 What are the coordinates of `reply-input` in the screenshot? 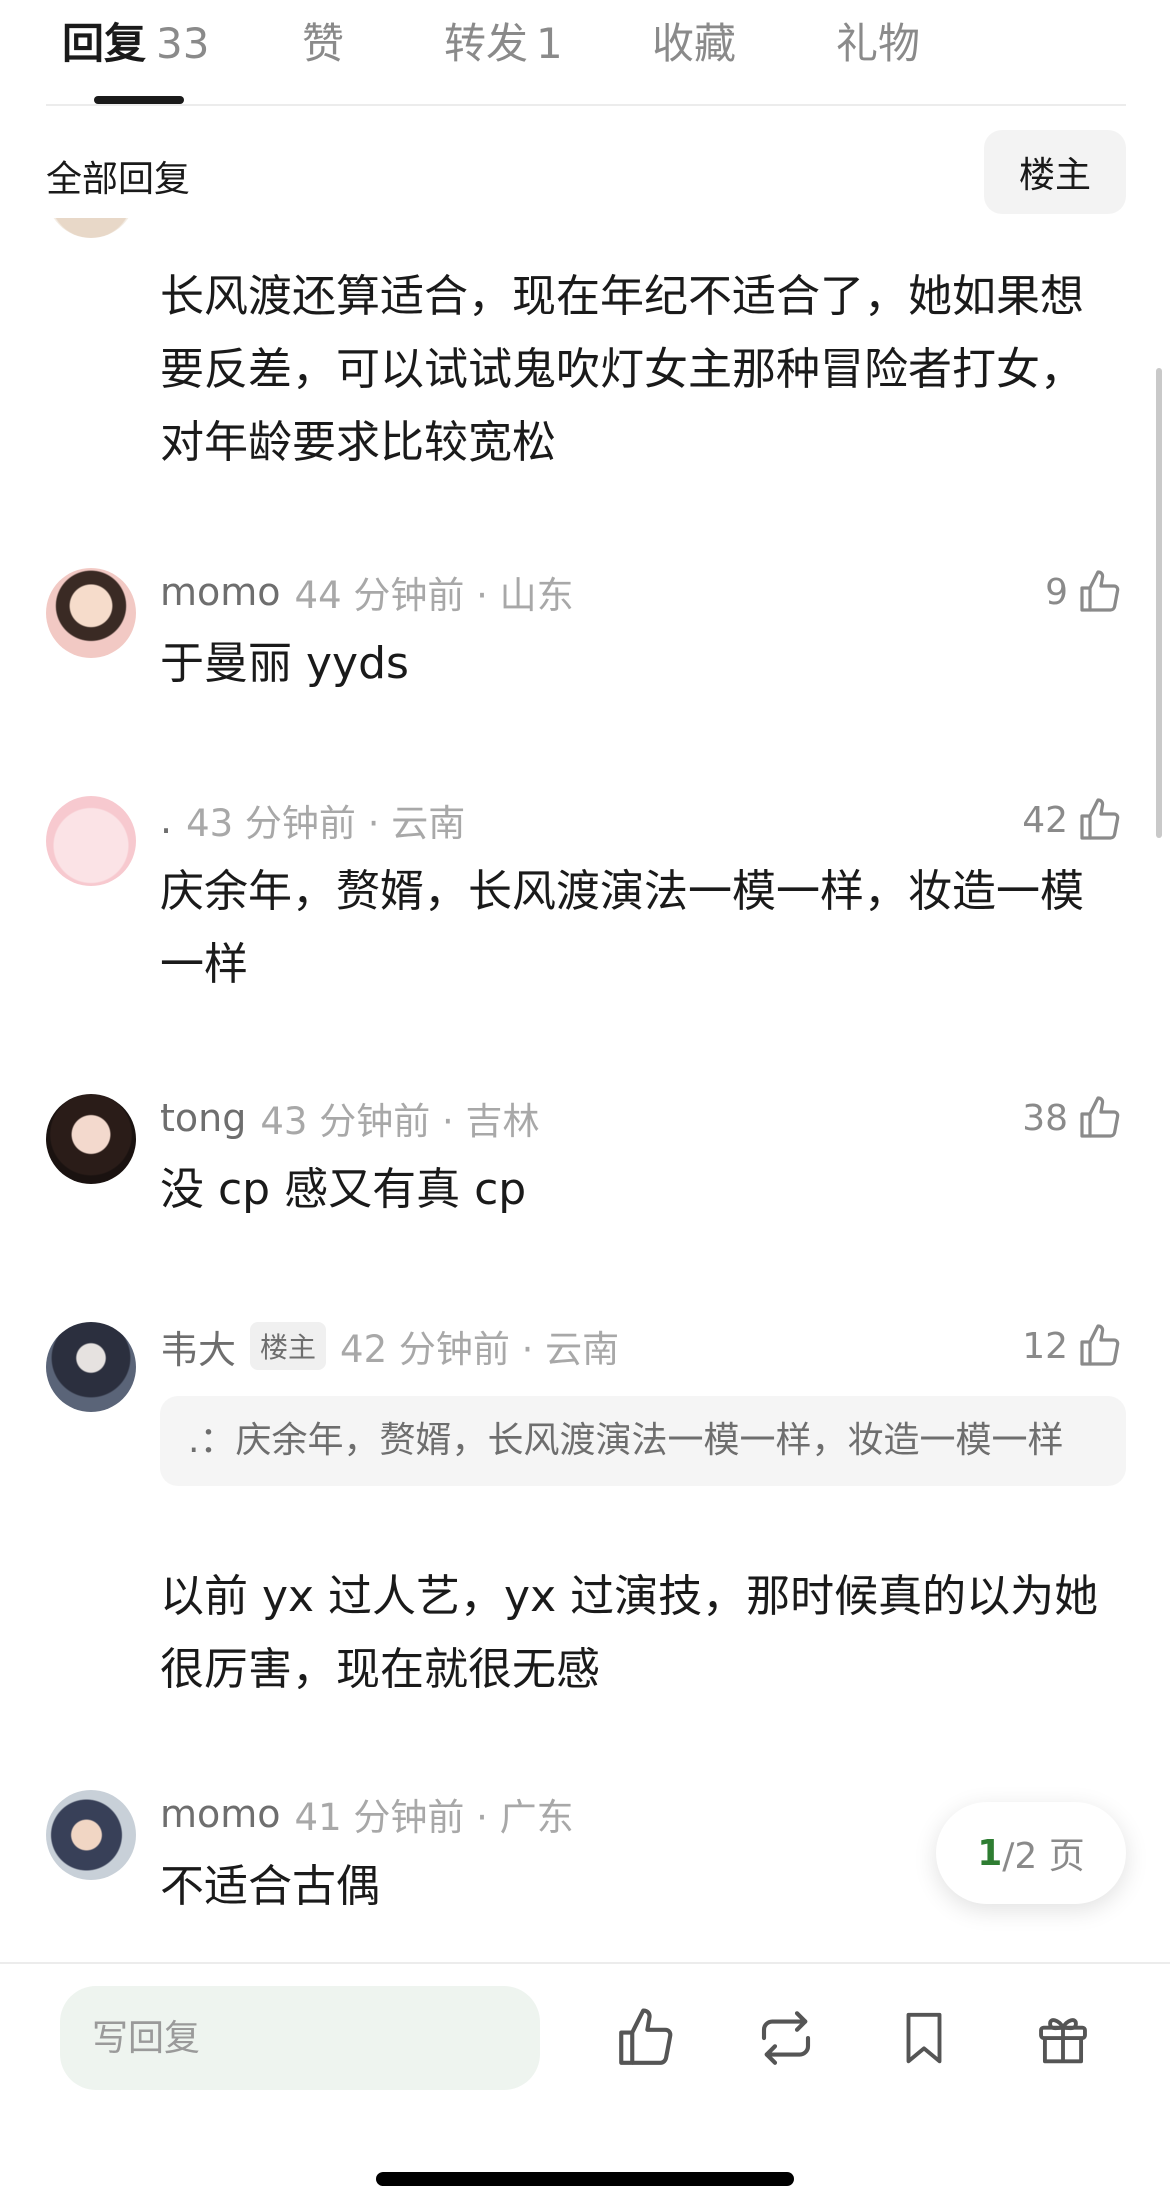 It's located at (300, 2038).